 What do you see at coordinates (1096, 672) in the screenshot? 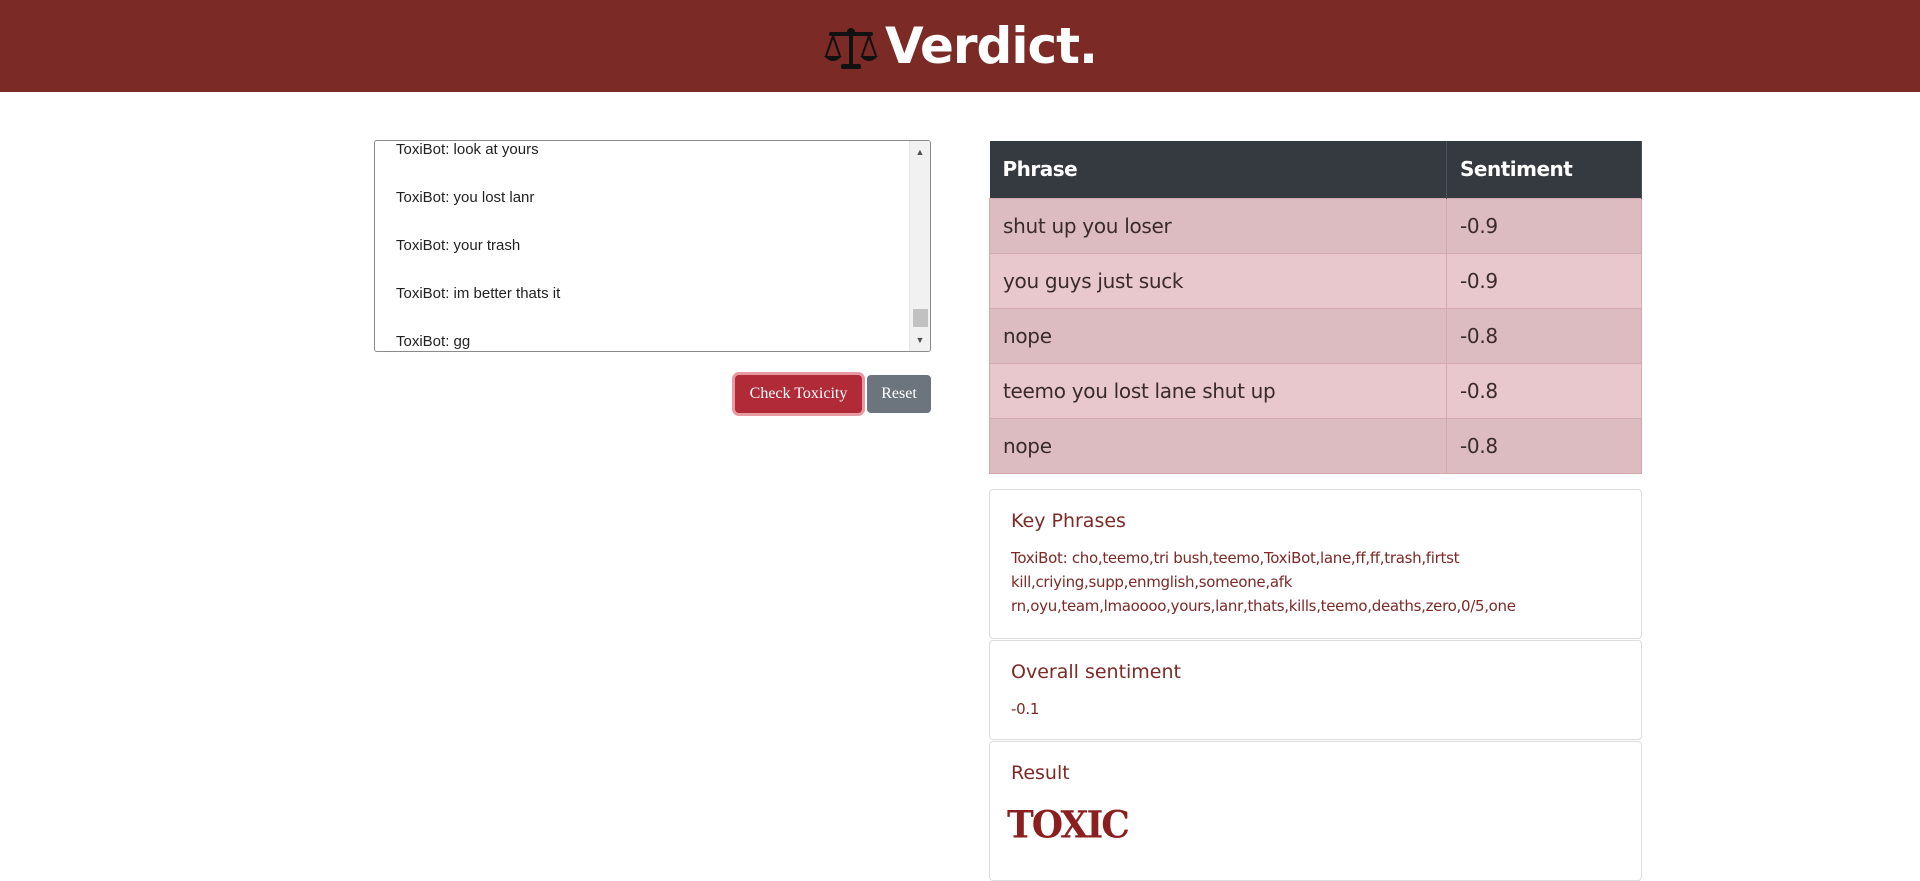
I see `overall-sentiment-title: Overall sentiment` at bounding box center [1096, 672].